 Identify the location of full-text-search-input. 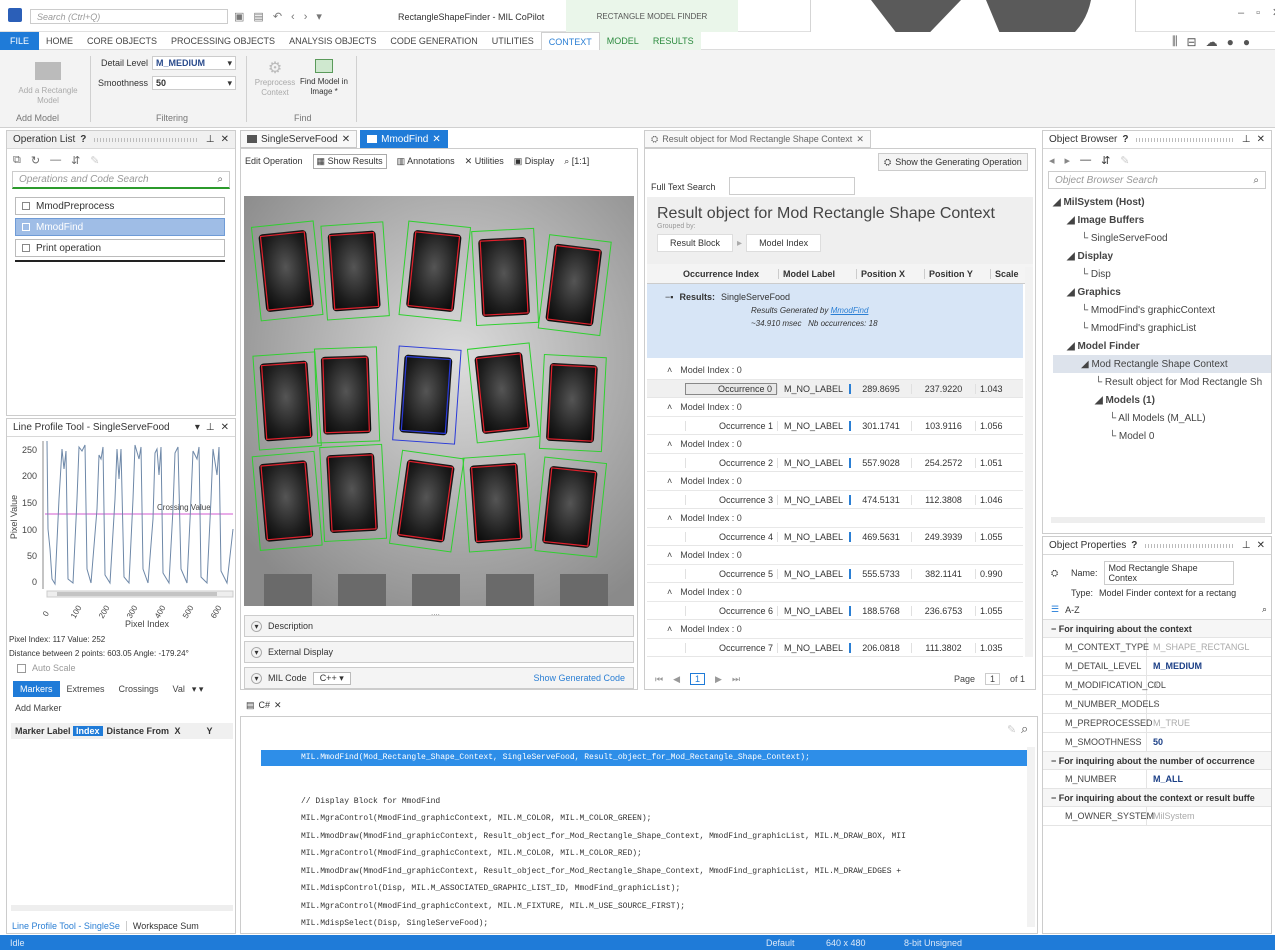
(792, 186).